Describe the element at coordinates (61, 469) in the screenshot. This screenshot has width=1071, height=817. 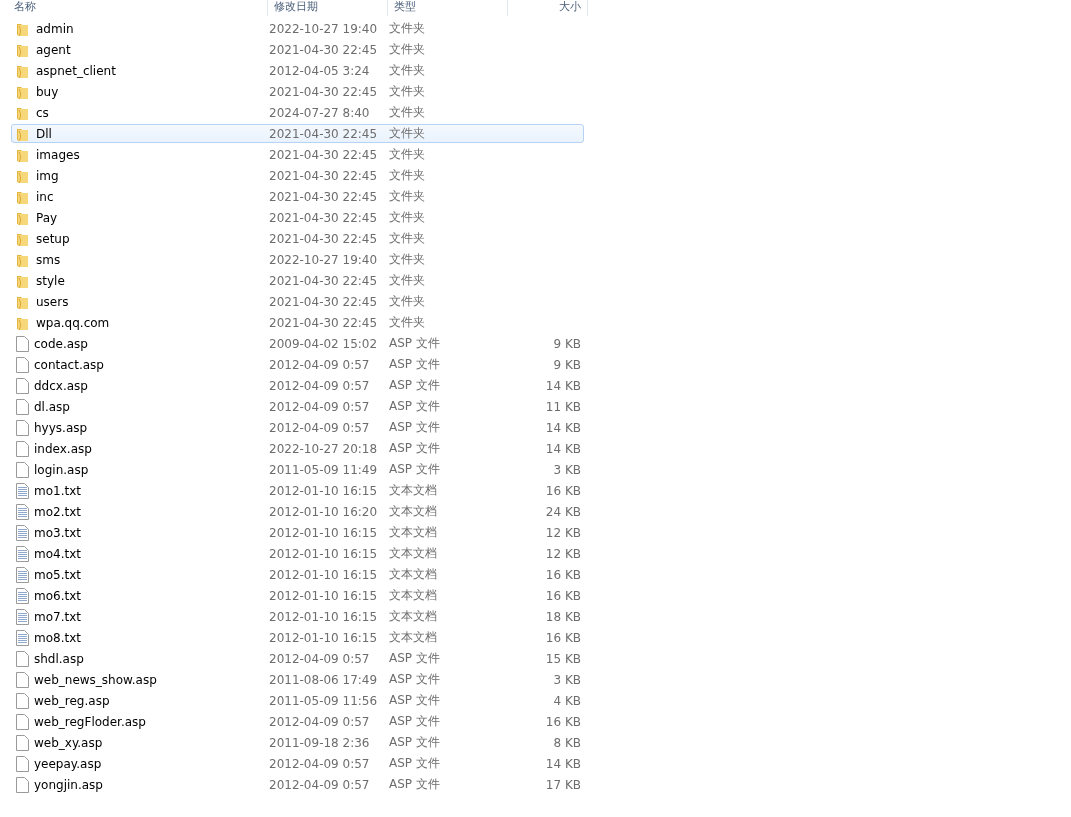
I see `file-name: login.asp` at that location.